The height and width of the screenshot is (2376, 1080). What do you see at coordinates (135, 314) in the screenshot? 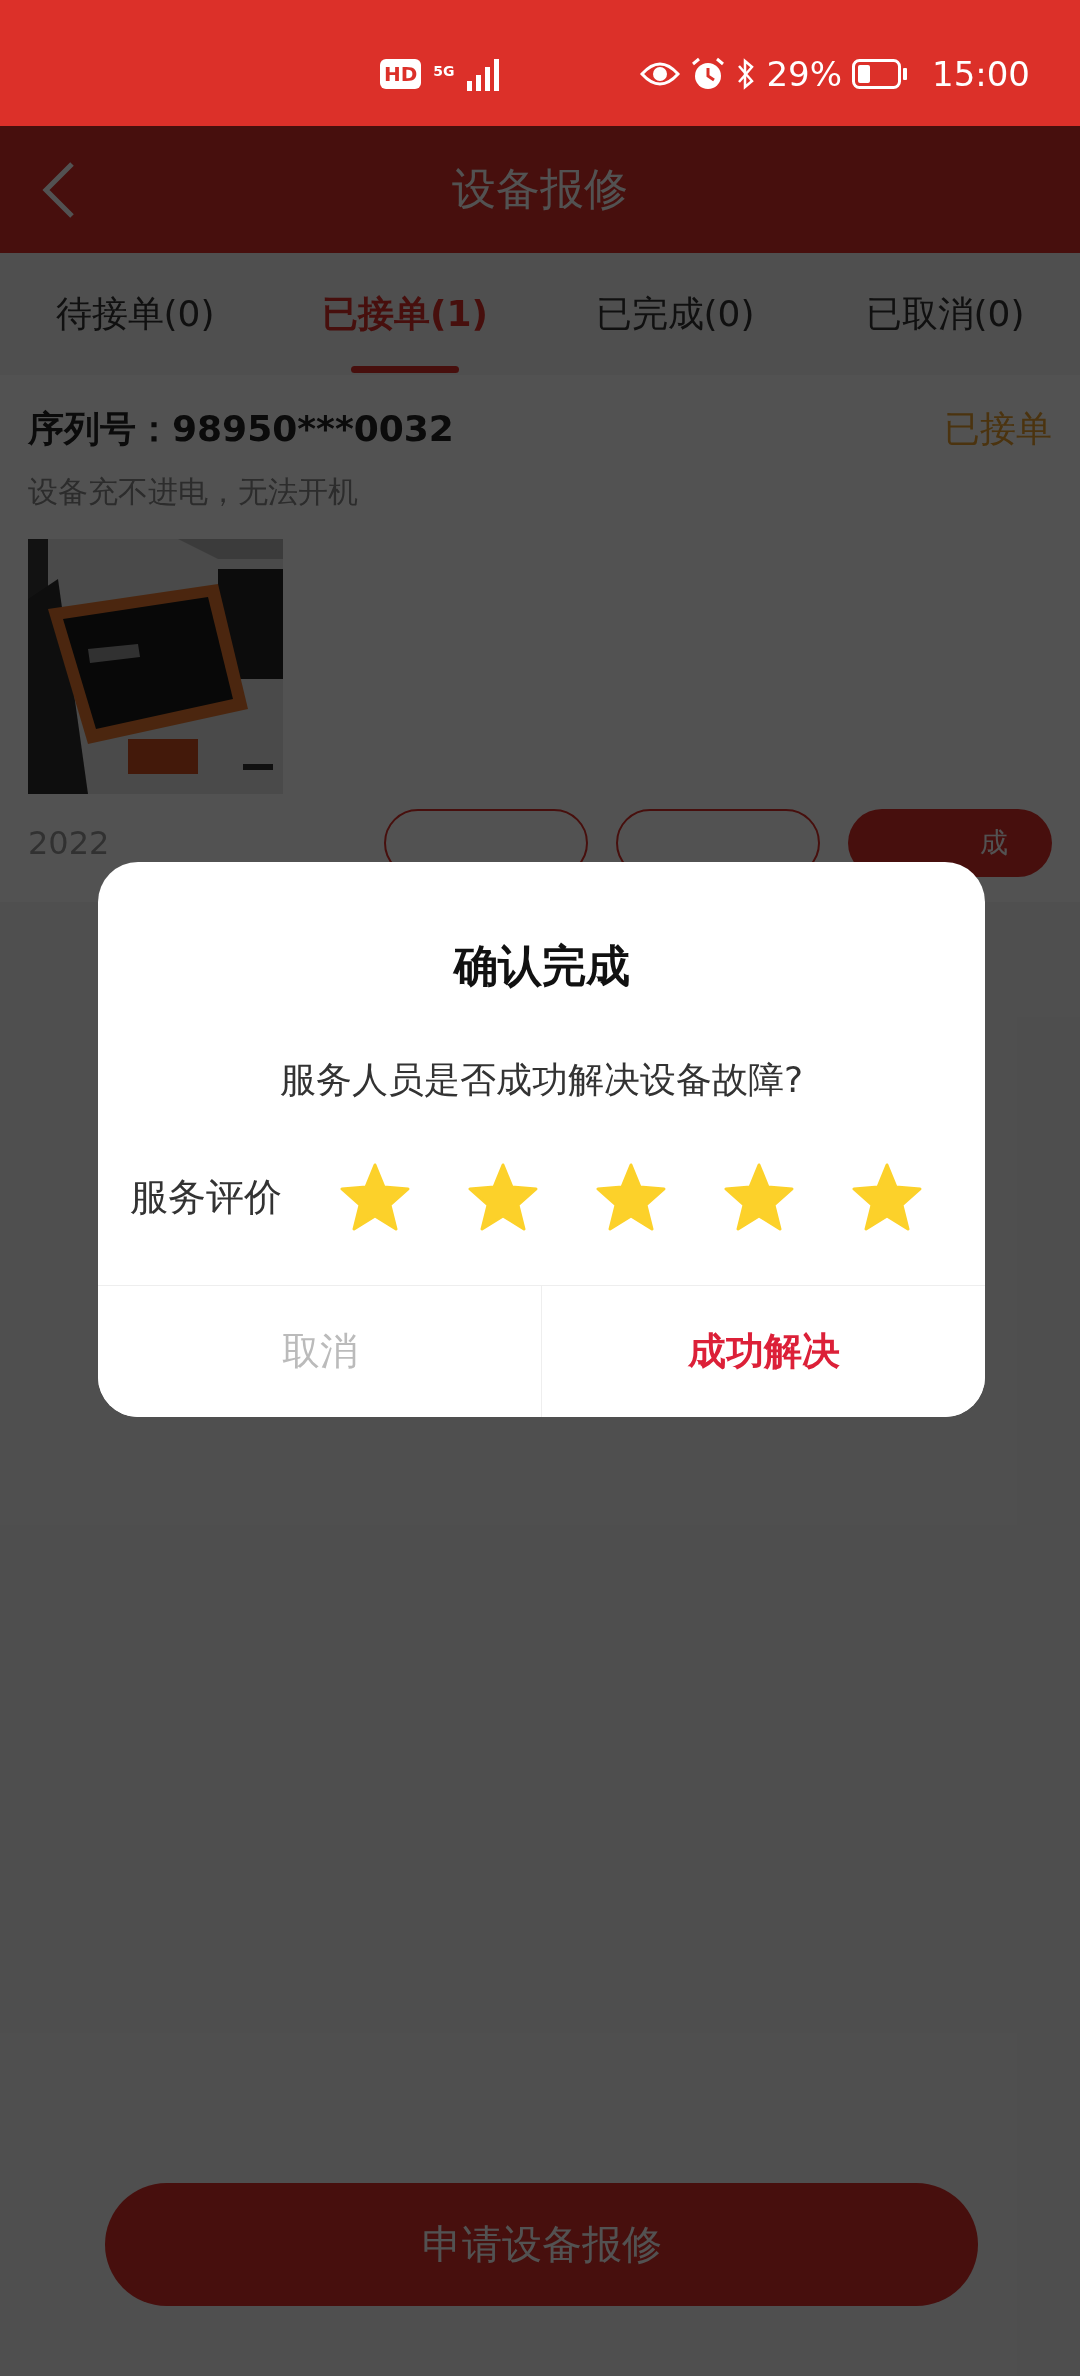
I see `tab: 待接单(0)` at bounding box center [135, 314].